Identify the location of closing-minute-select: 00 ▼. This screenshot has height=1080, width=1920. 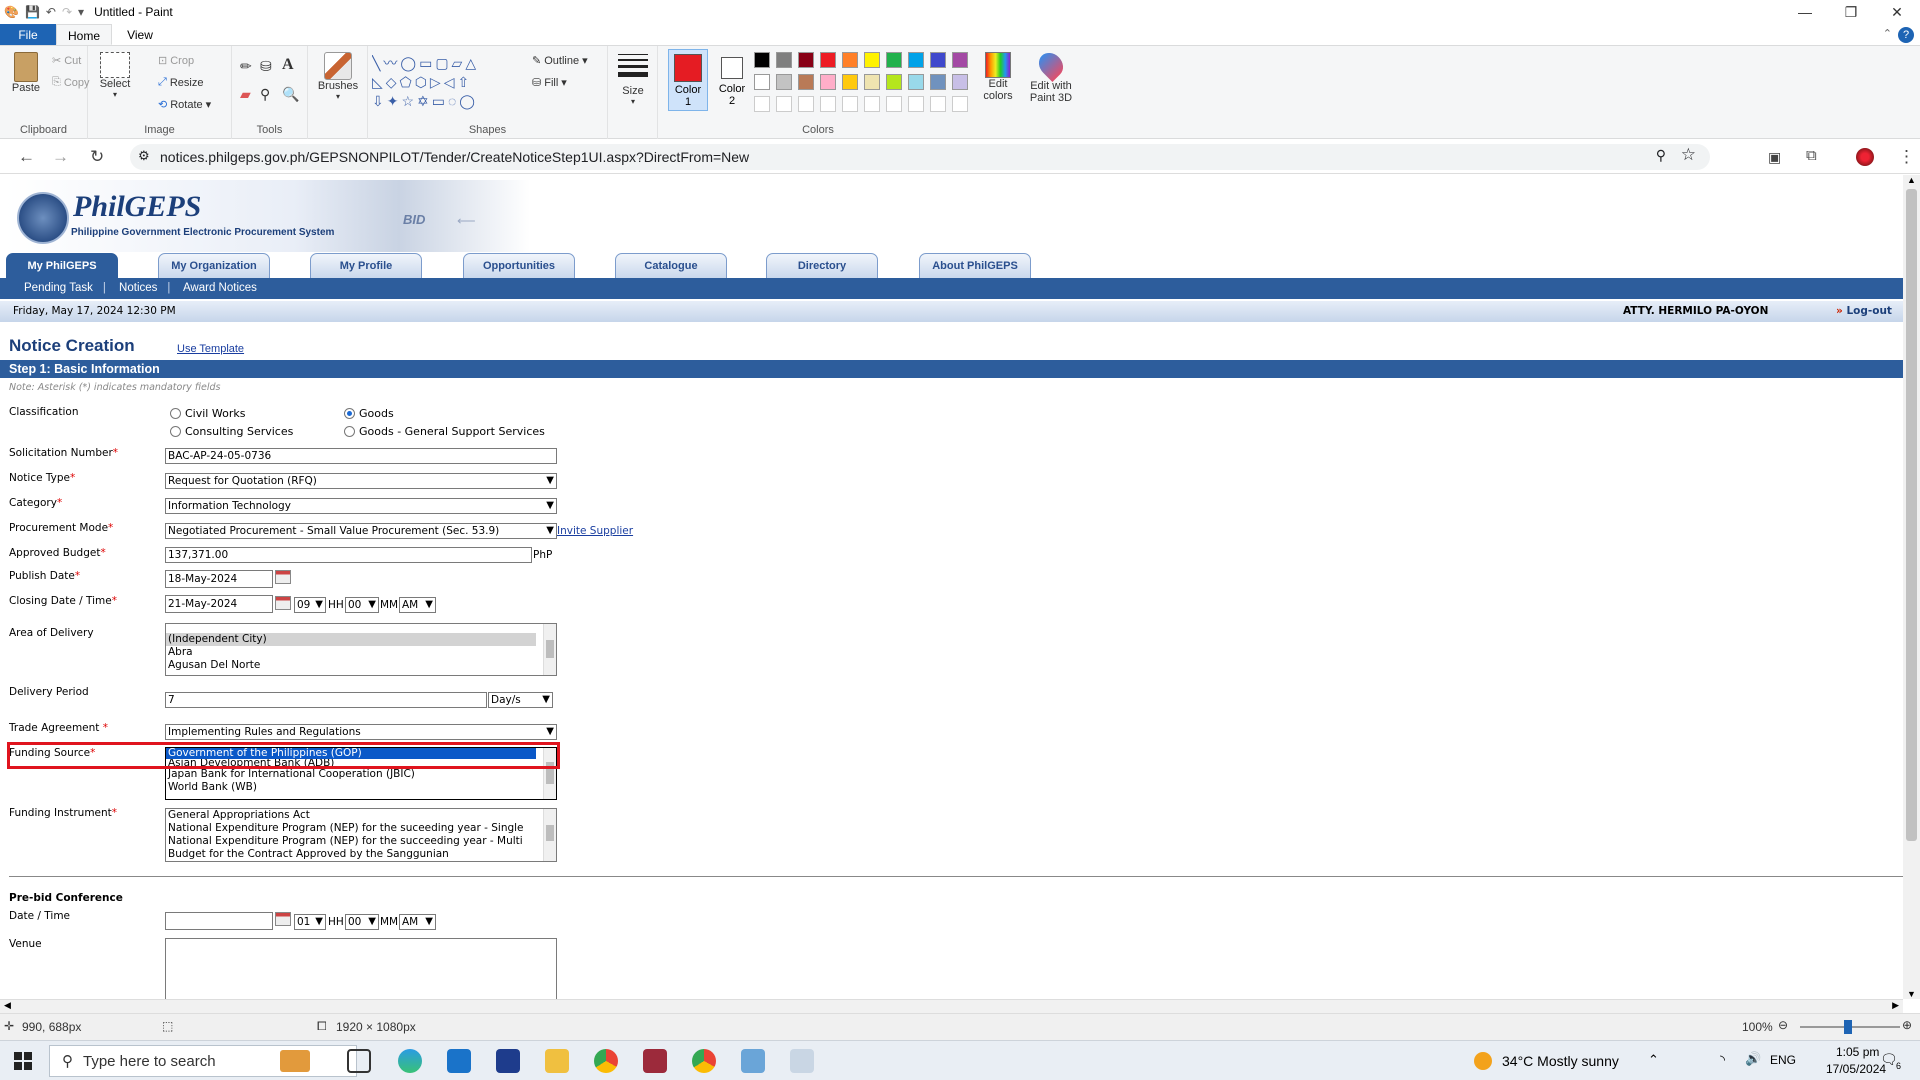
(362, 605).